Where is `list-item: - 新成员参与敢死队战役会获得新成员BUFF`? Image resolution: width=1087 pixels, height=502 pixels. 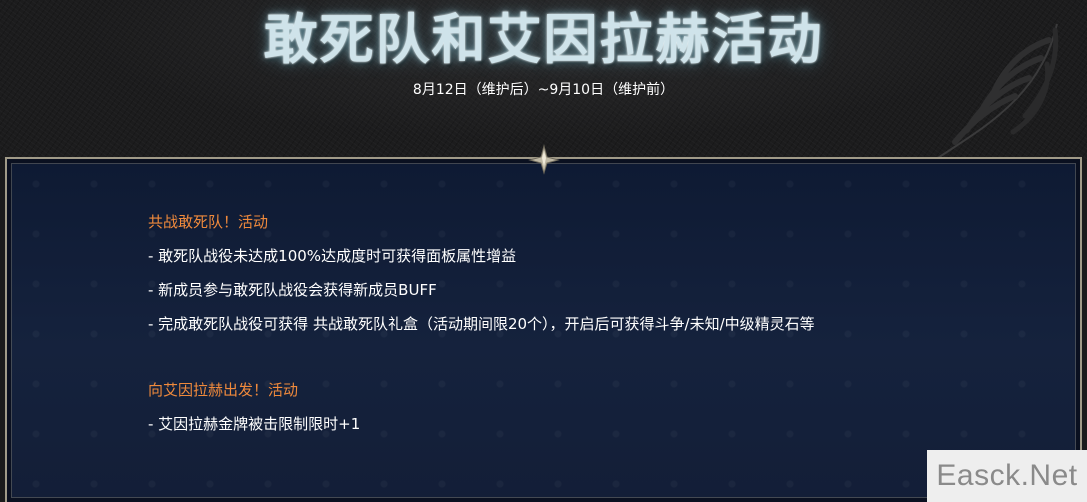
list-item: - 新成员参与敢死队战役会获得新成员BUFF is located at coordinates (292, 290).